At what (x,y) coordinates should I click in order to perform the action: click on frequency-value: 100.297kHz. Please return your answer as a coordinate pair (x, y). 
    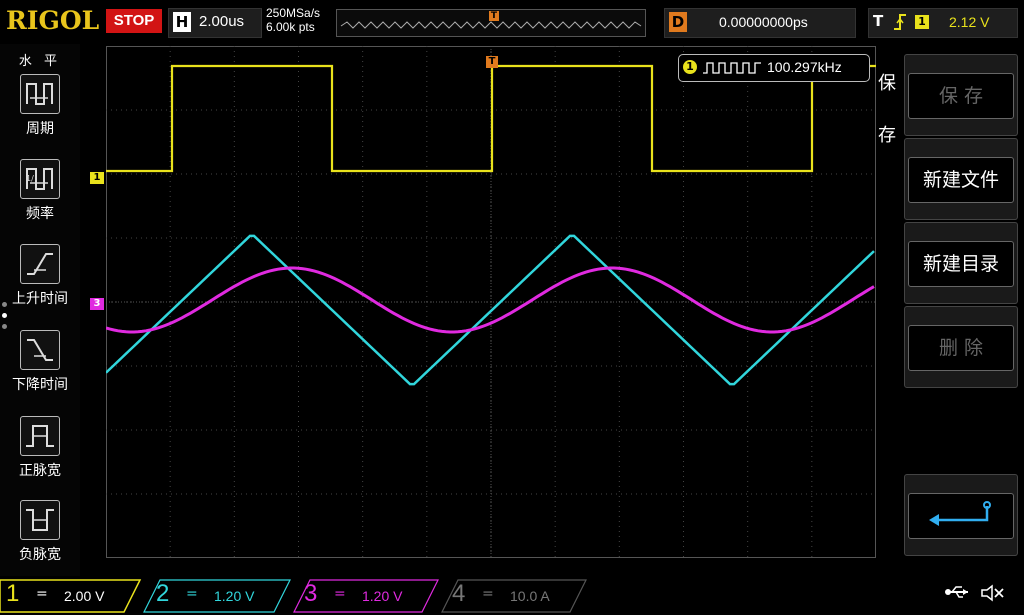
    Looking at the image, I should click on (804, 67).